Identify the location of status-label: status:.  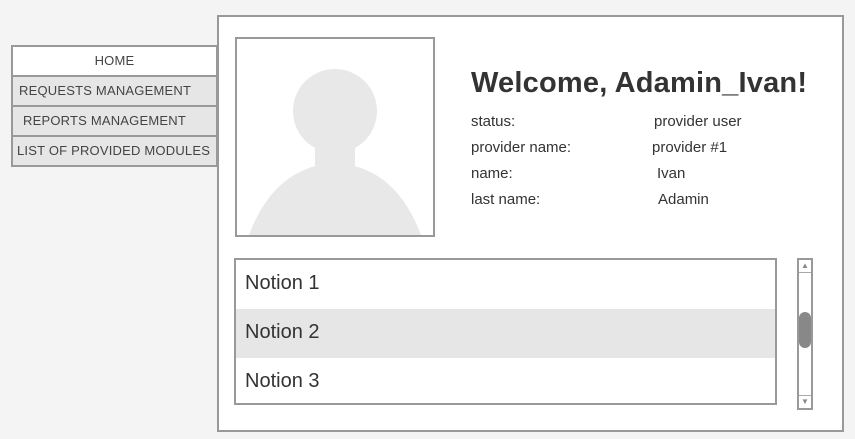
(493, 121).